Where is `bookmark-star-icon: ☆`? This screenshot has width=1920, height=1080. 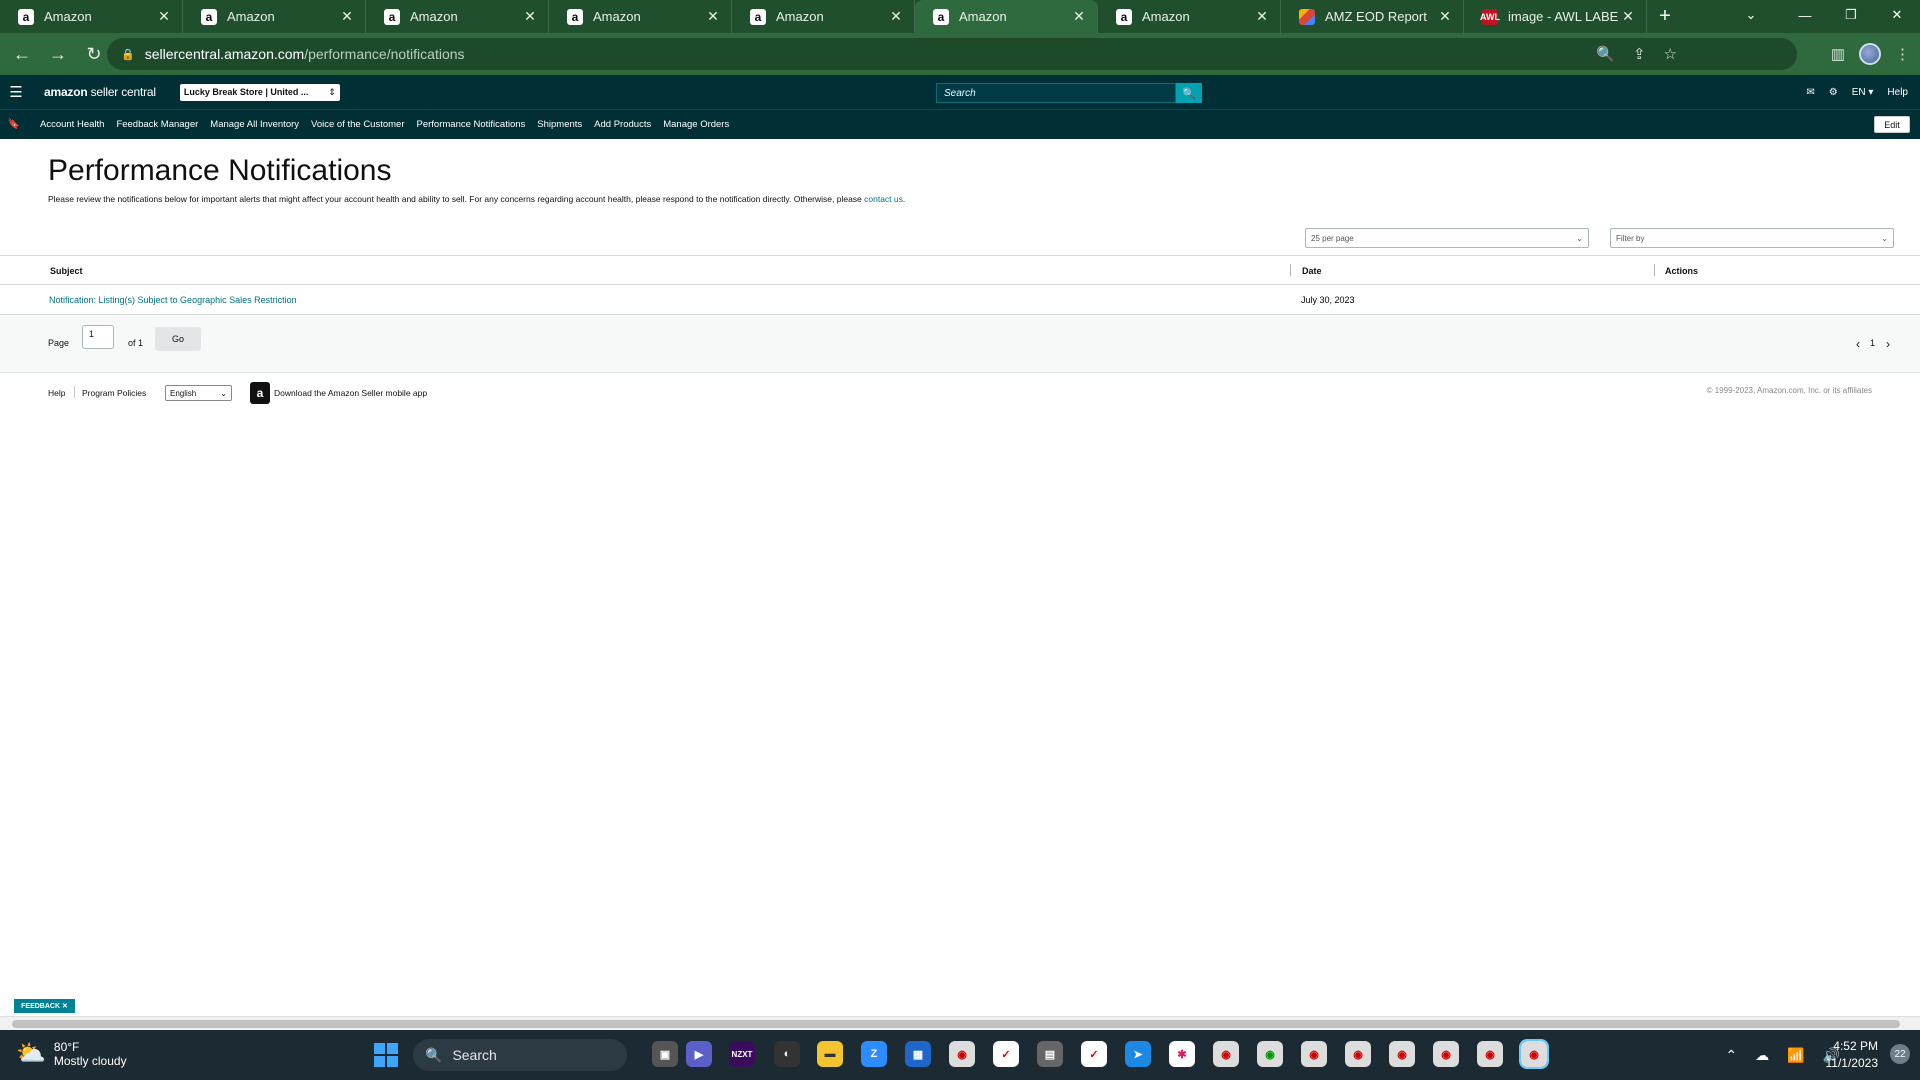
bookmark-star-icon: ☆ is located at coordinates (1670, 54).